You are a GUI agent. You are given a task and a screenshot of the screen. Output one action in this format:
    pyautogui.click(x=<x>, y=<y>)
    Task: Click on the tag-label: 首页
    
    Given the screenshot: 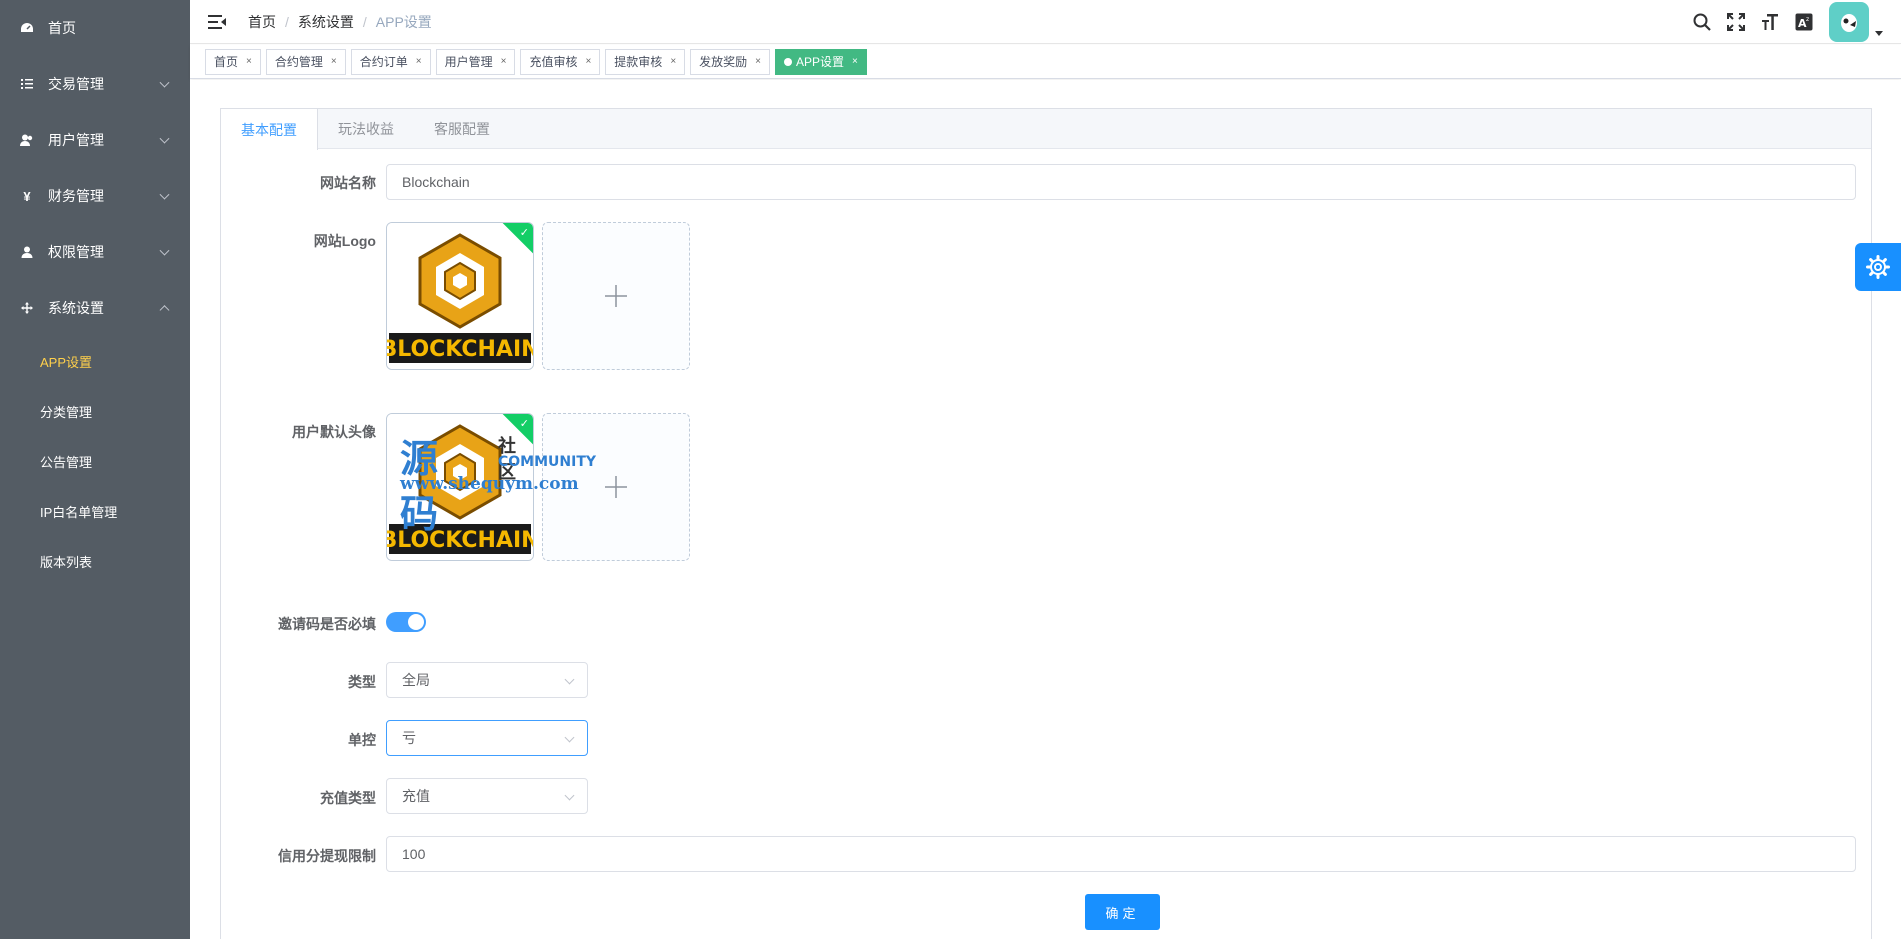 What is the action you would take?
    pyautogui.click(x=226, y=62)
    